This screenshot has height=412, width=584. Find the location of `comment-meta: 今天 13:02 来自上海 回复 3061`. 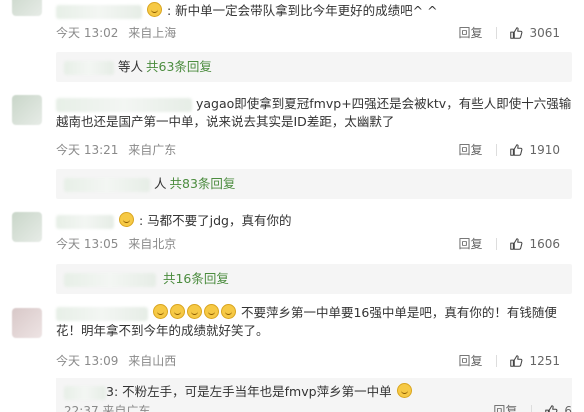

comment-meta: 今天 13:02 来自上海 回复 3061 is located at coordinates (314, 32).